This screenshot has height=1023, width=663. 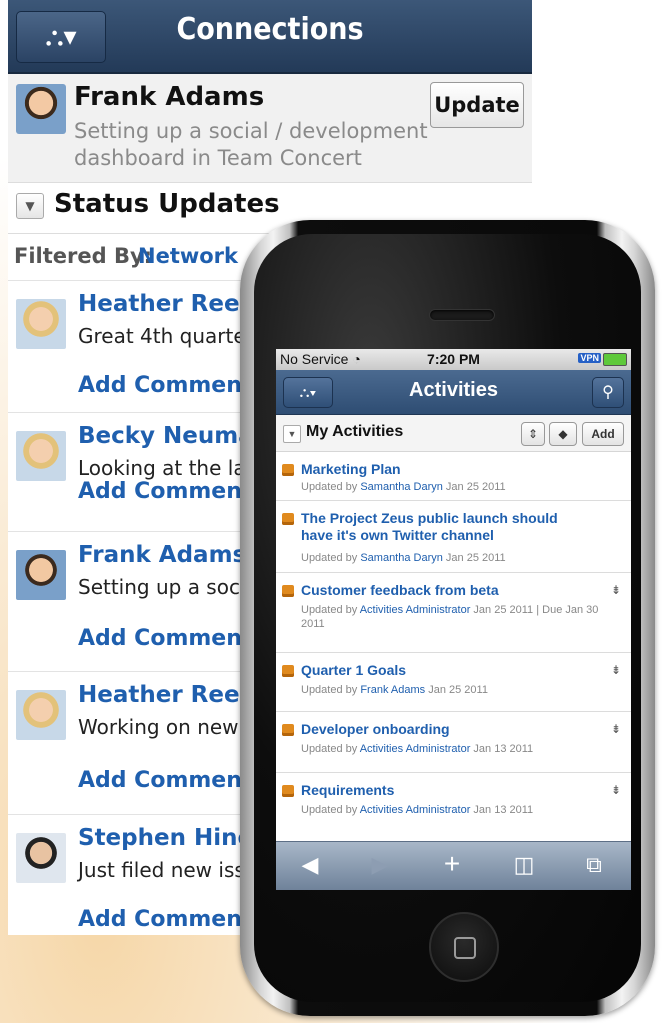 What do you see at coordinates (167, 204) in the screenshot?
I see `section-title: Status Updates` at bounding box center [167, 204].